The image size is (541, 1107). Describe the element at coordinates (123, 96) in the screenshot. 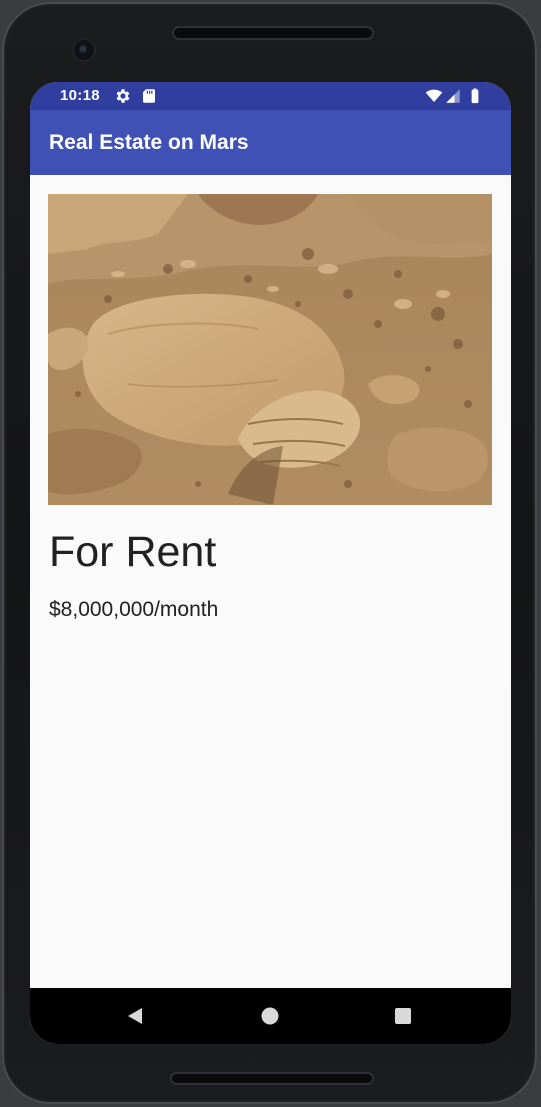

I see `settings-gear-icon` at that location.